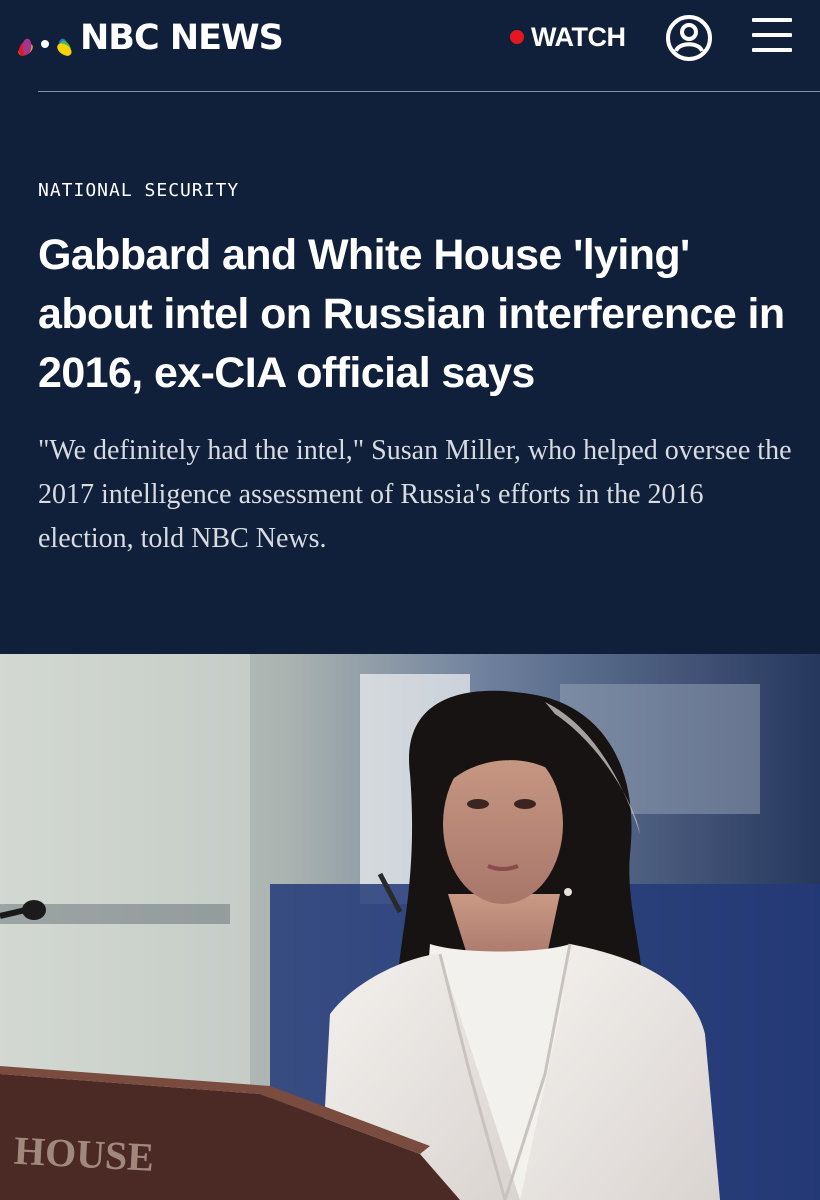  What do you see at coordinates (578, 36) in the screenshot?
I see `watch-label: WATCH` at bounding box center [578, 36].